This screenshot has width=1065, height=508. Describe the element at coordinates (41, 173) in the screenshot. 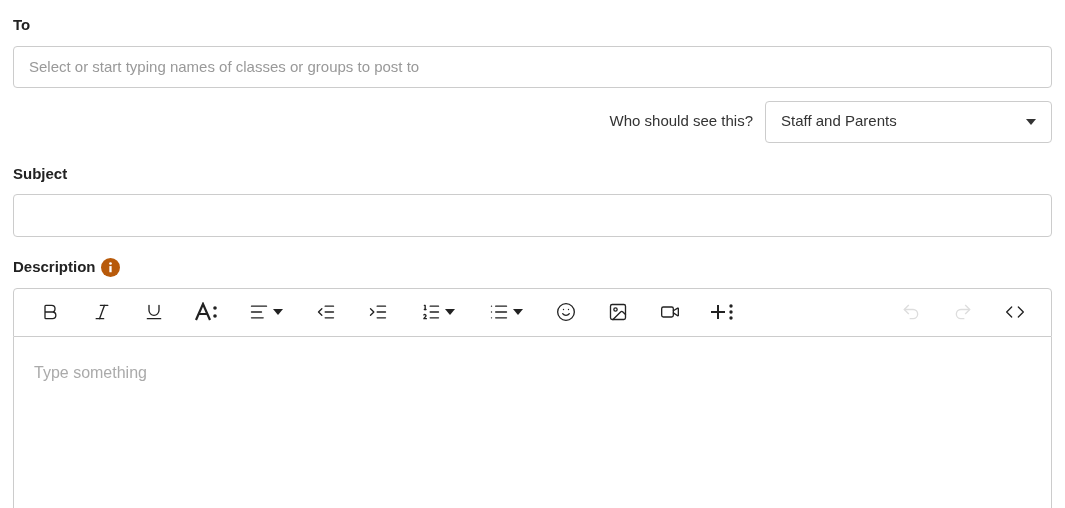

I see `subject-label: Subject` at that location.